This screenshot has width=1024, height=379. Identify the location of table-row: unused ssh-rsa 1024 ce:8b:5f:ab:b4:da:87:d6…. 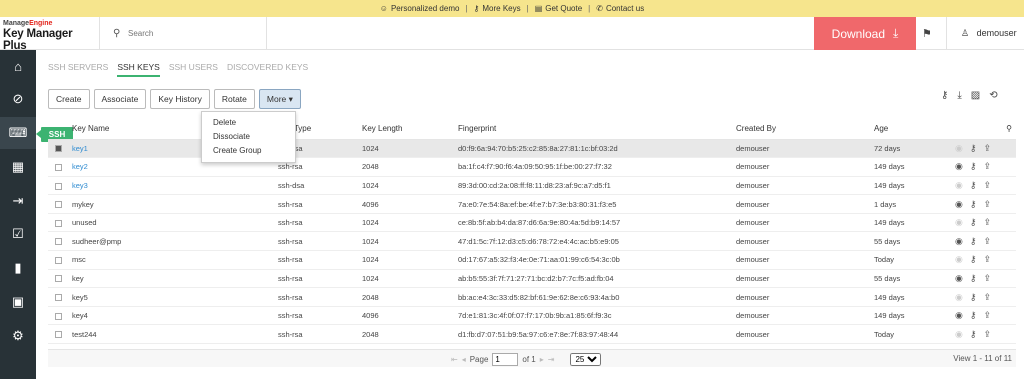
(532, 223).